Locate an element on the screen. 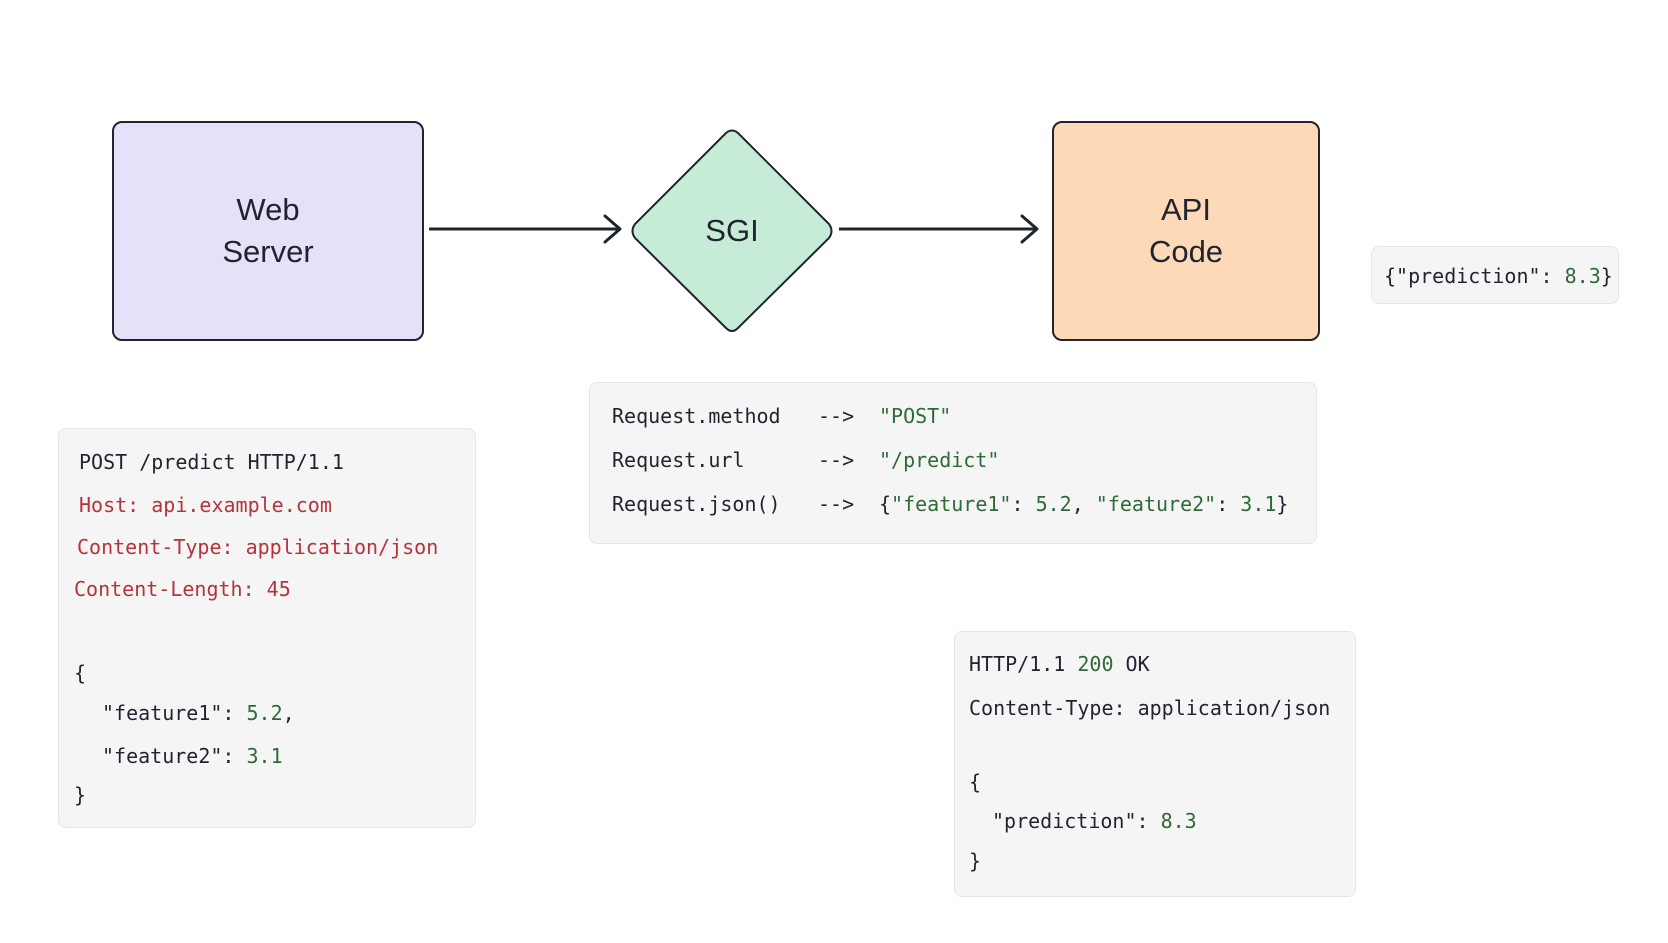 The width and height of the screenshot is (1668, 943). api-output-open: {"prediction": is located at coordinates (1474, 276).